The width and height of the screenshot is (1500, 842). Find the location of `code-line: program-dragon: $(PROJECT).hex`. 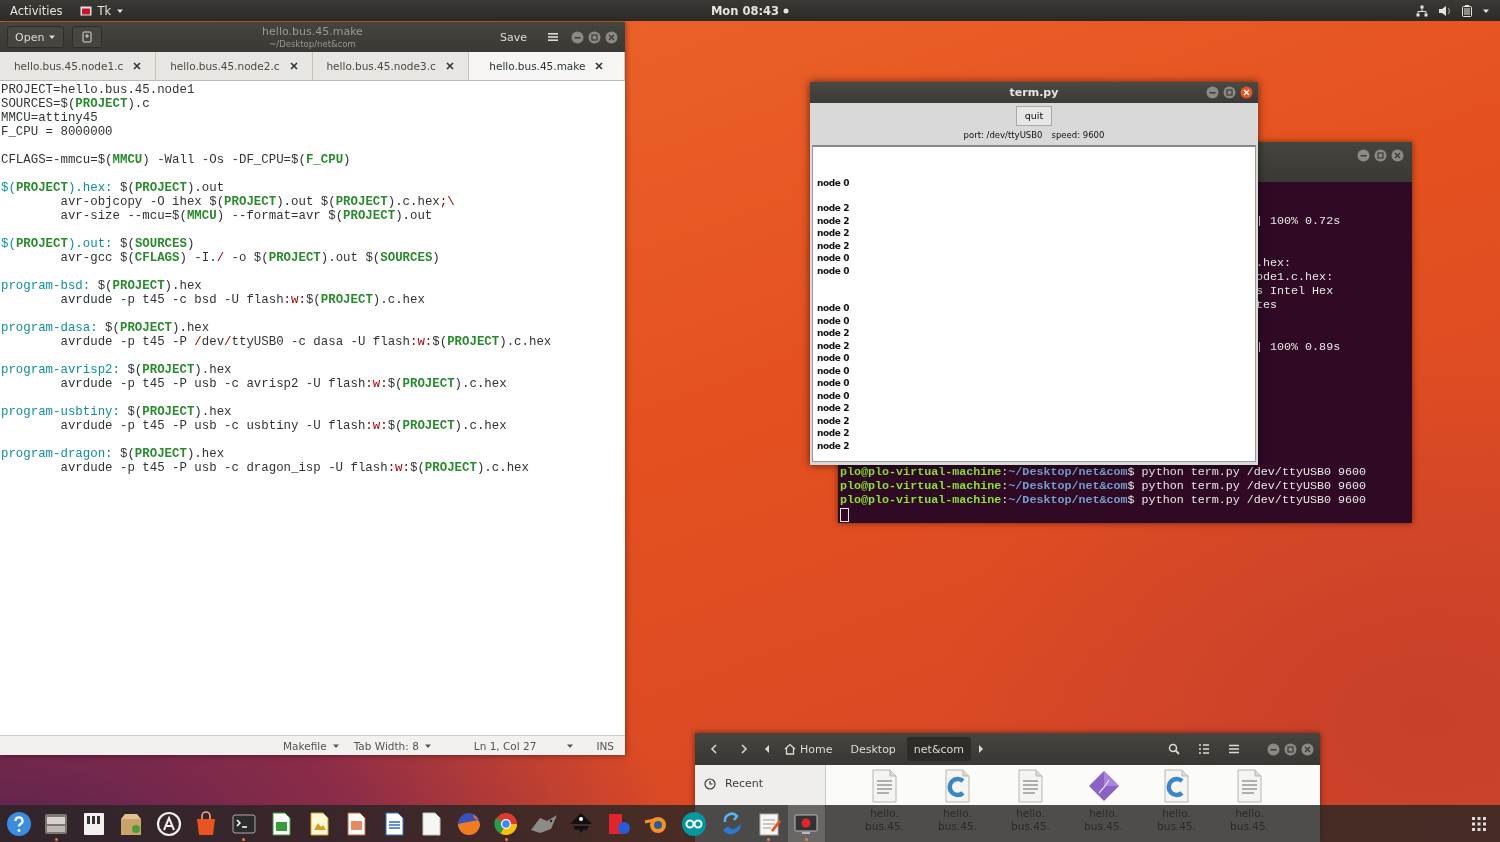

code-line: program-dragon: $(PROJECT).hex is located at coordinates (113, 454).